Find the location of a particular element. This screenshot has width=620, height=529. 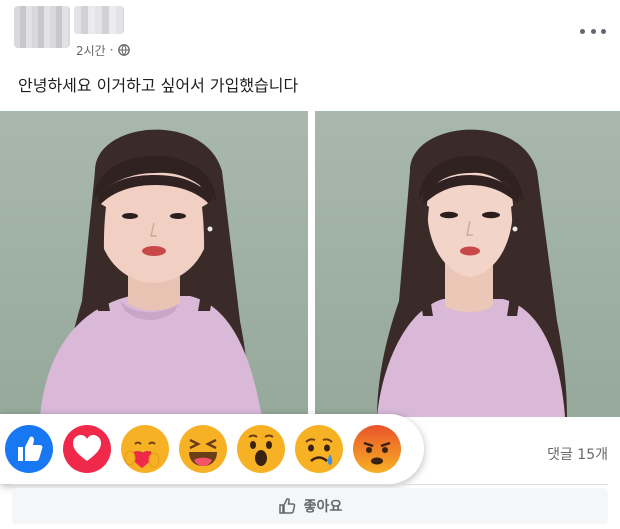

surprised-face-icon is located at coordinates (261, 449).